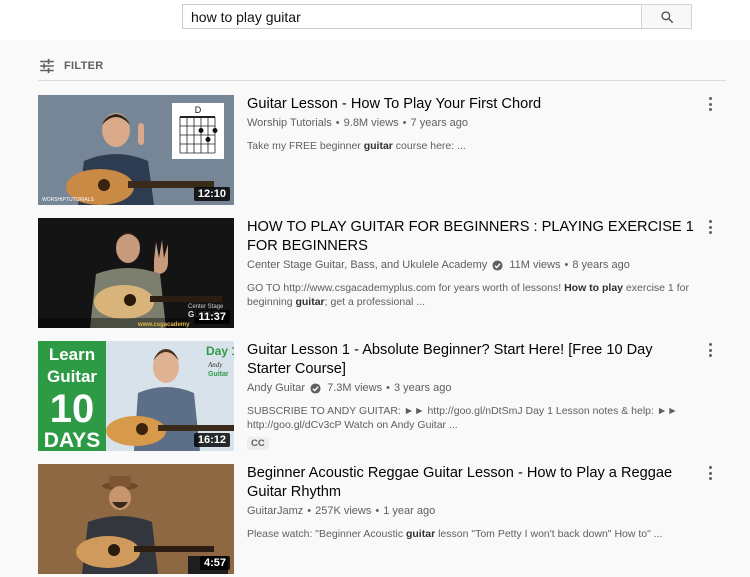  What do you see at coordinates (275, 511) in the screenshot?
I see `channel-name: GuitarJamz` at bounding box center [275, 511].